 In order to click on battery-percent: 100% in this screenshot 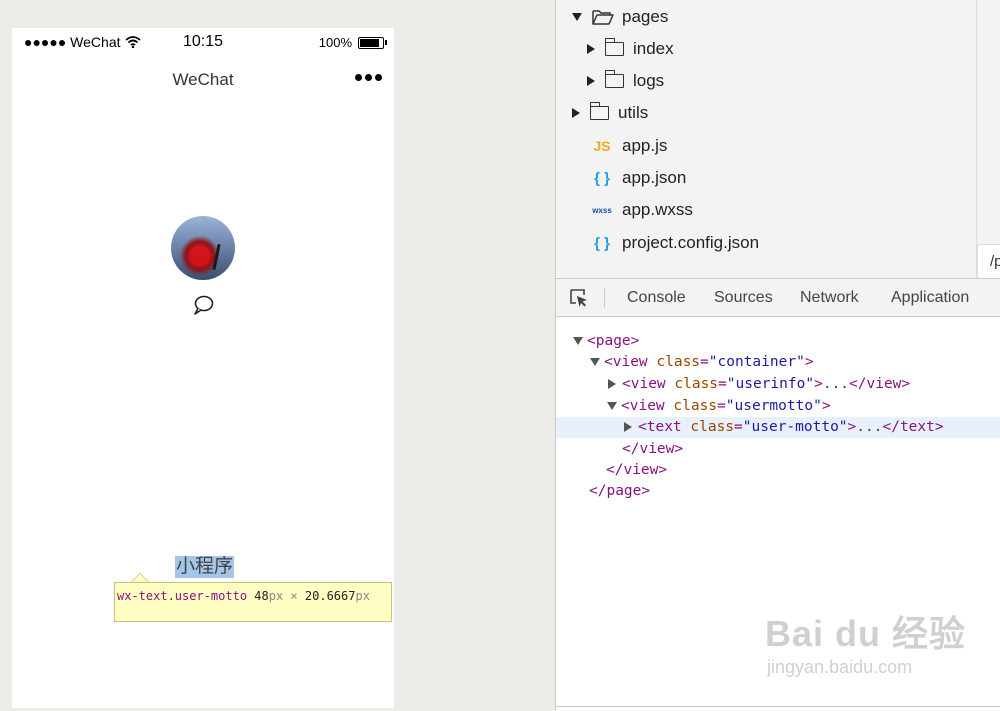, I will do `click(335, 42)`.